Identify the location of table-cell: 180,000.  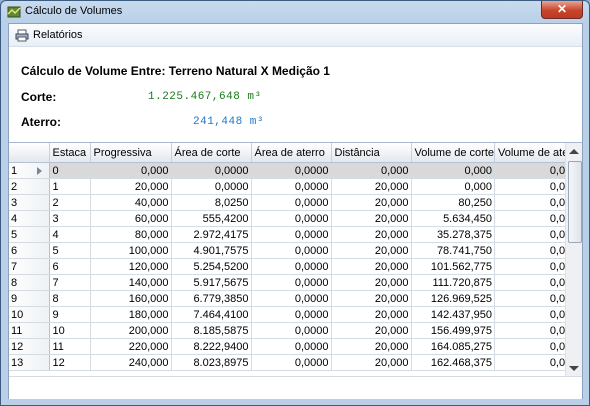
(131, 314).